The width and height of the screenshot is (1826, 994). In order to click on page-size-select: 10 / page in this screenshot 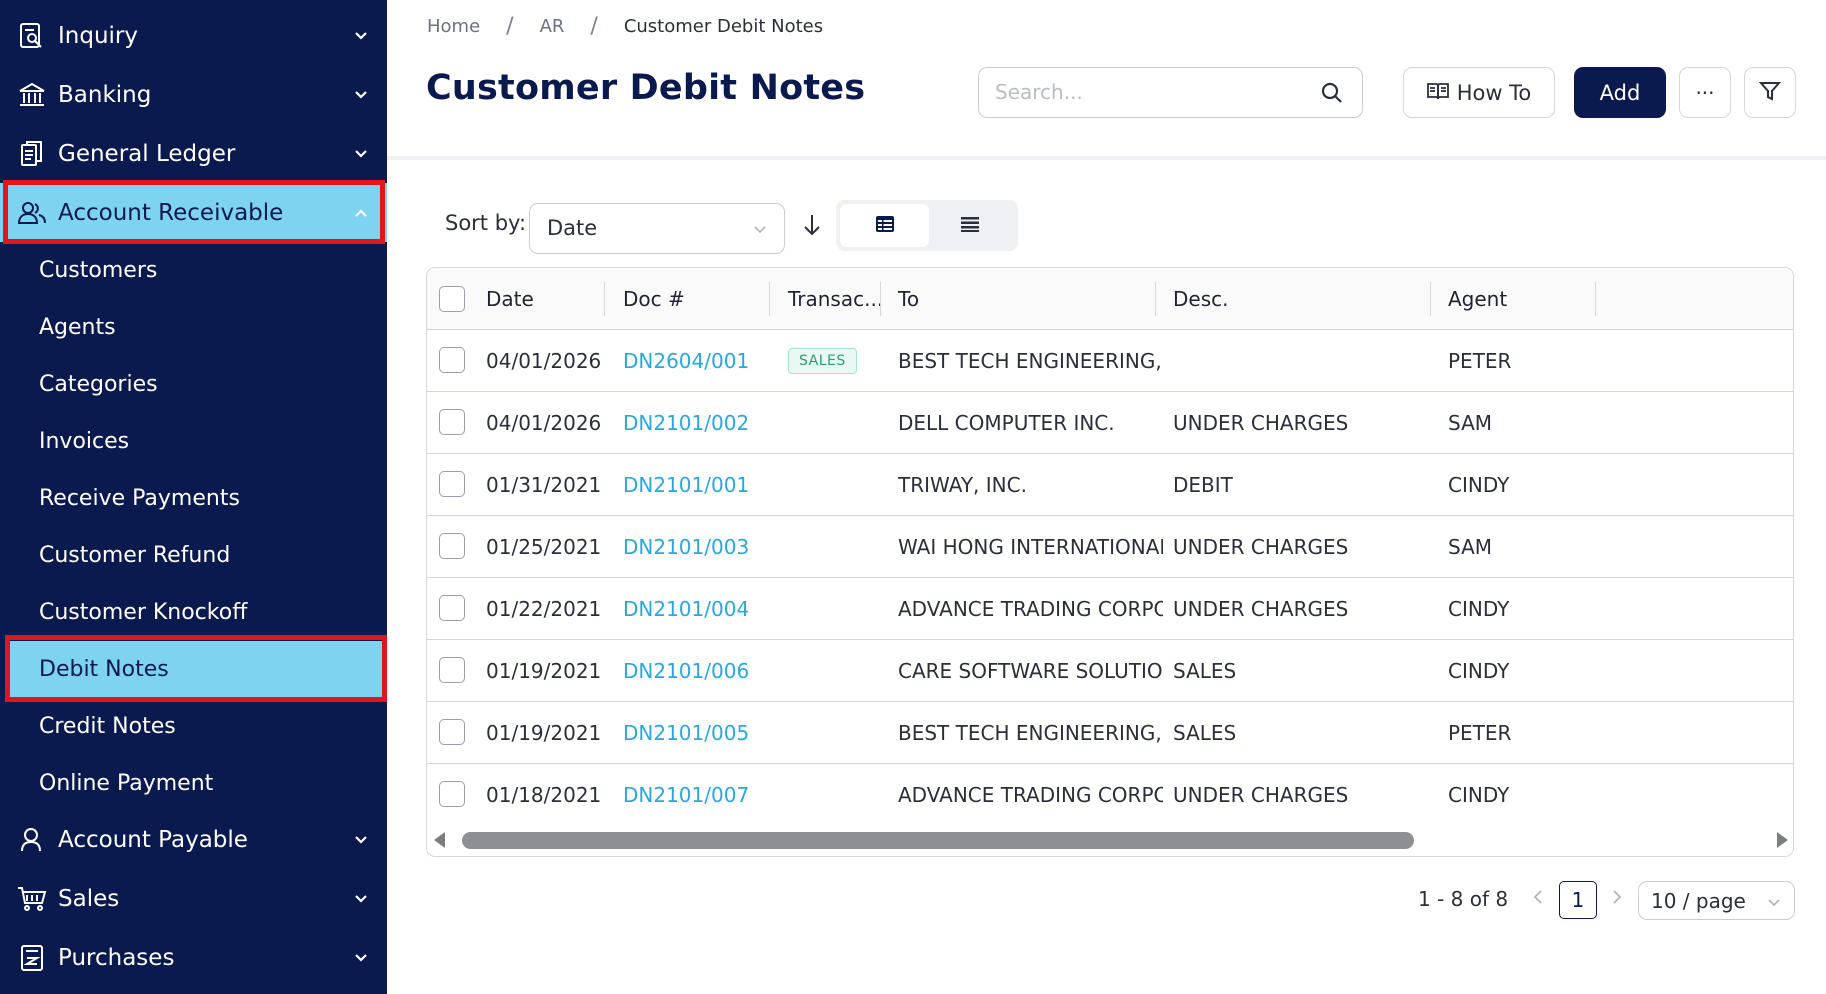, I will do `click(1716, 900)`.